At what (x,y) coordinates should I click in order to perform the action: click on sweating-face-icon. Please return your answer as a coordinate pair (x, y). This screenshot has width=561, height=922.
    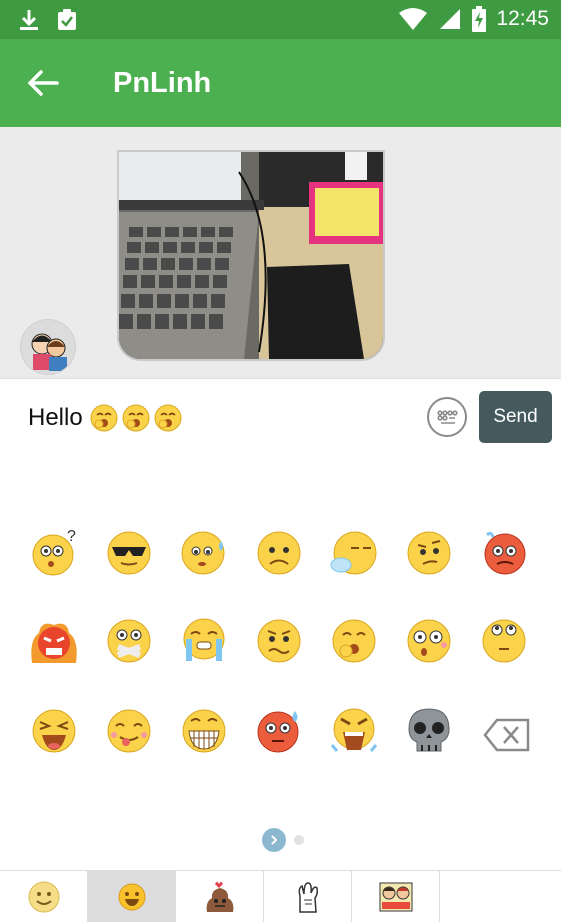
    Looking at the image, I should click on (204, 552).